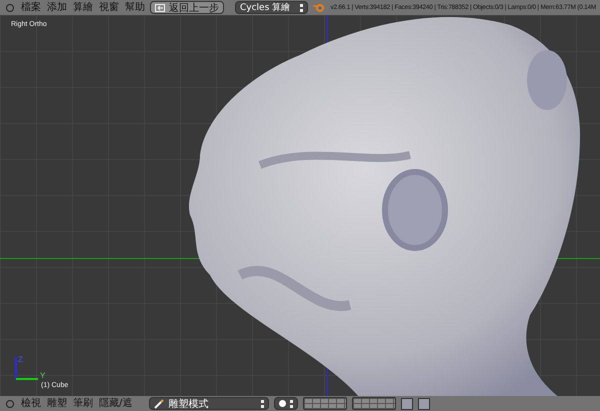  I want to click on mode-dropdown: 雕塑模式, so click(209, 403).